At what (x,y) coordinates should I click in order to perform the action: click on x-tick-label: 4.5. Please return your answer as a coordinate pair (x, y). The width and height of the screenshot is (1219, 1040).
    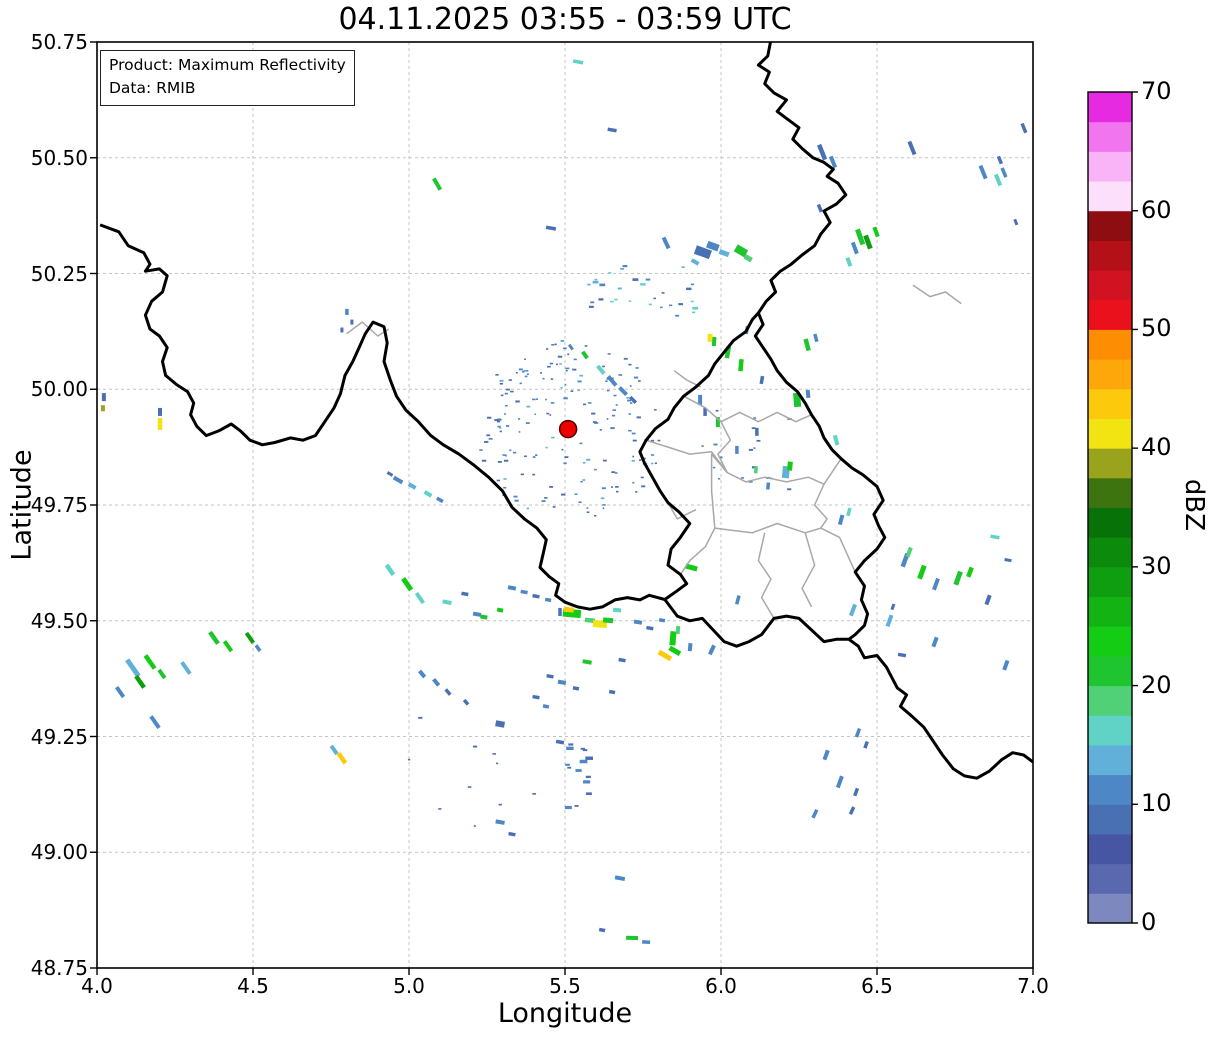
    Looking at the image, I should click on (253, 986).